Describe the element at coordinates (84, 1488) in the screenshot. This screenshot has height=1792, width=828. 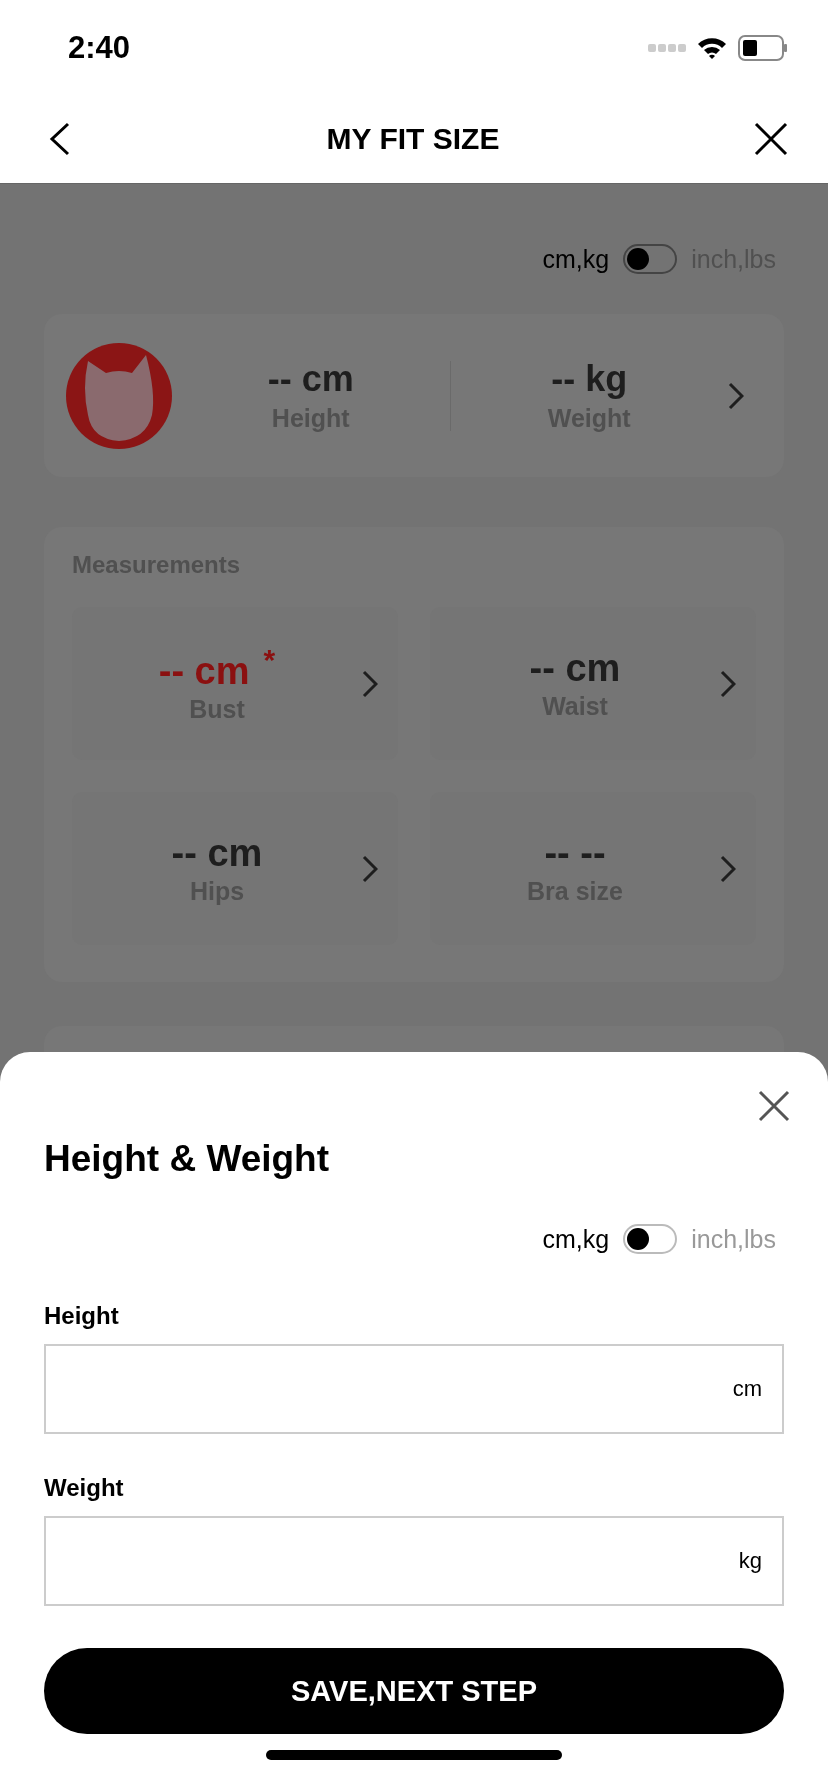
I see `field-label: Weight` at that location.